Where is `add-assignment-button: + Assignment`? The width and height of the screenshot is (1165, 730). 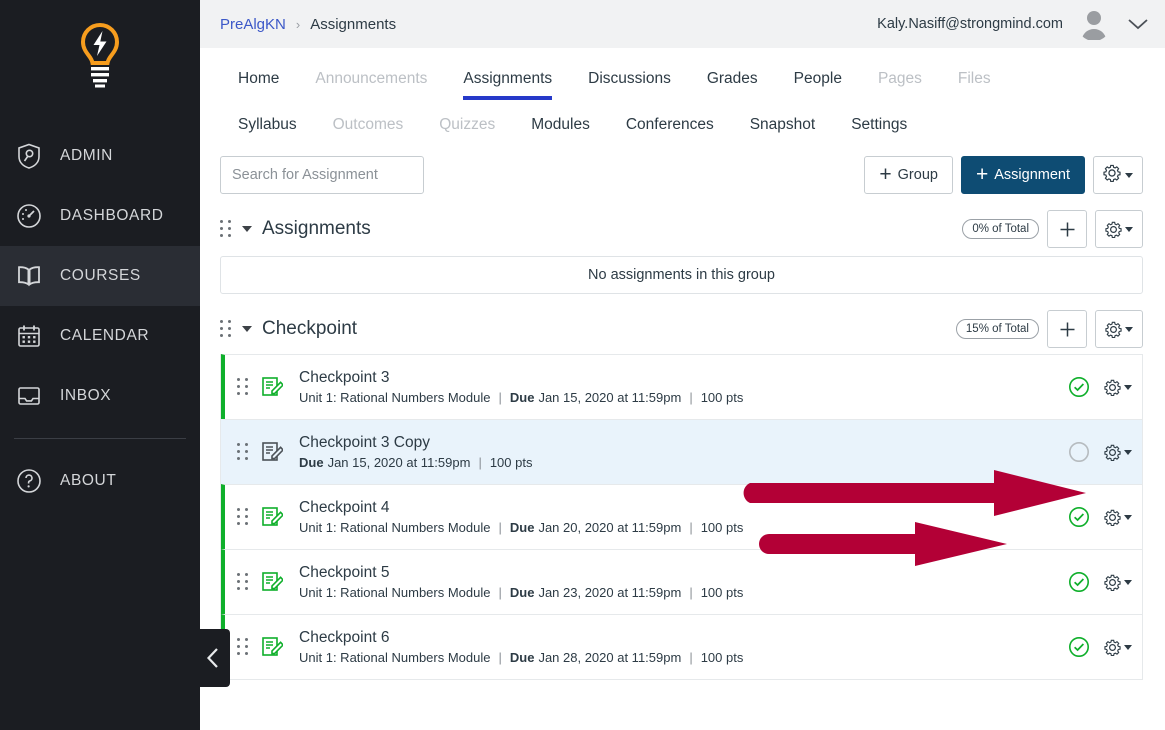 add-assignment-button: + Assignment is located at coordinates (1022, 175).